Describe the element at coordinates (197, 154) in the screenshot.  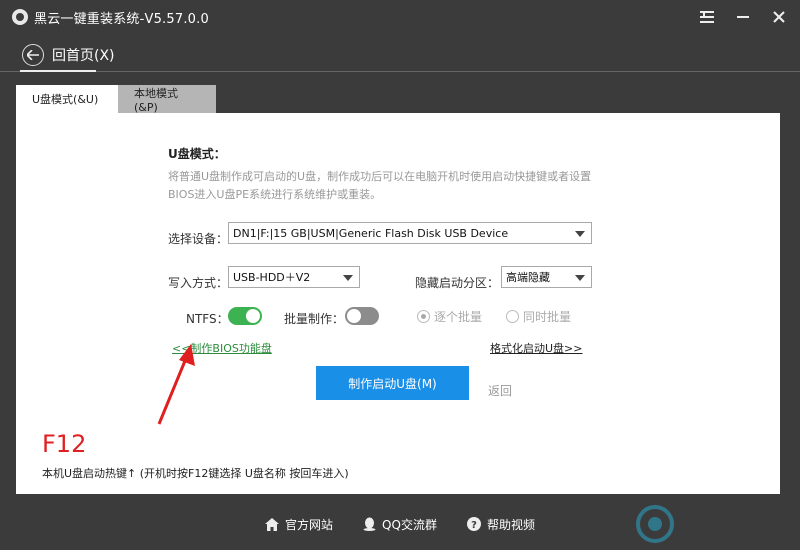
I see `section-title: U盘模式：` at that location.